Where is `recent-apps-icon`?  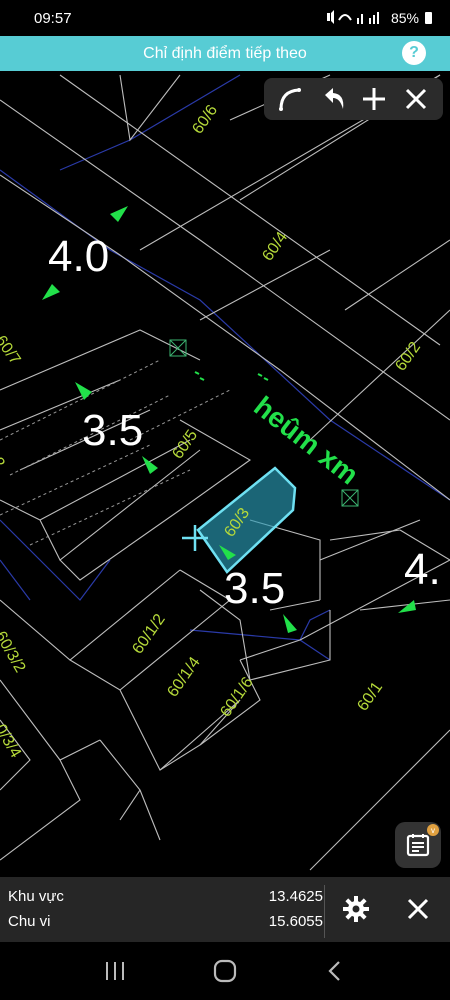
recent-apps-icon is located at coordinates (115, 971).